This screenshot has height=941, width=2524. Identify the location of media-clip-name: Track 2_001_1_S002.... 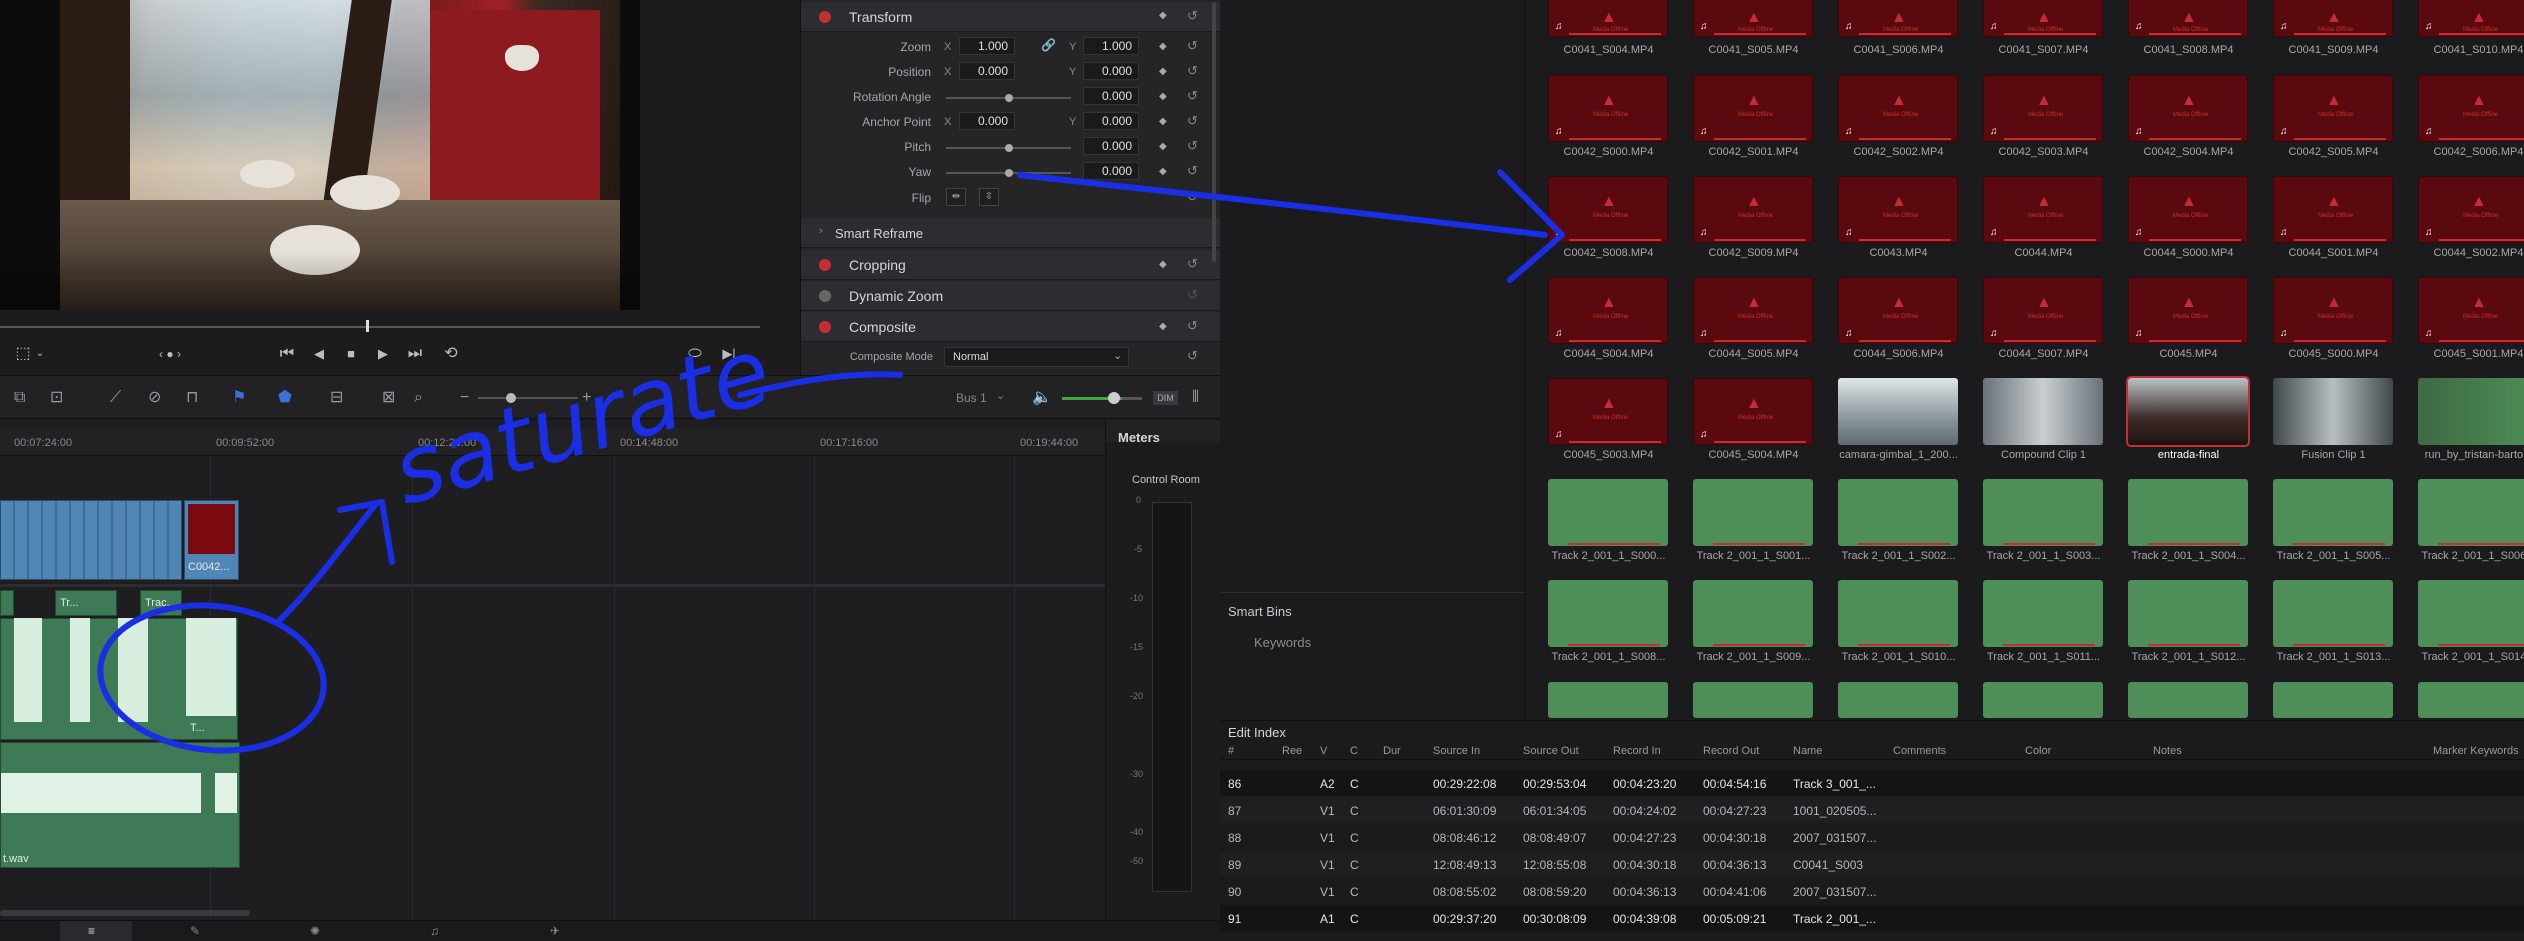
(1898, 556).